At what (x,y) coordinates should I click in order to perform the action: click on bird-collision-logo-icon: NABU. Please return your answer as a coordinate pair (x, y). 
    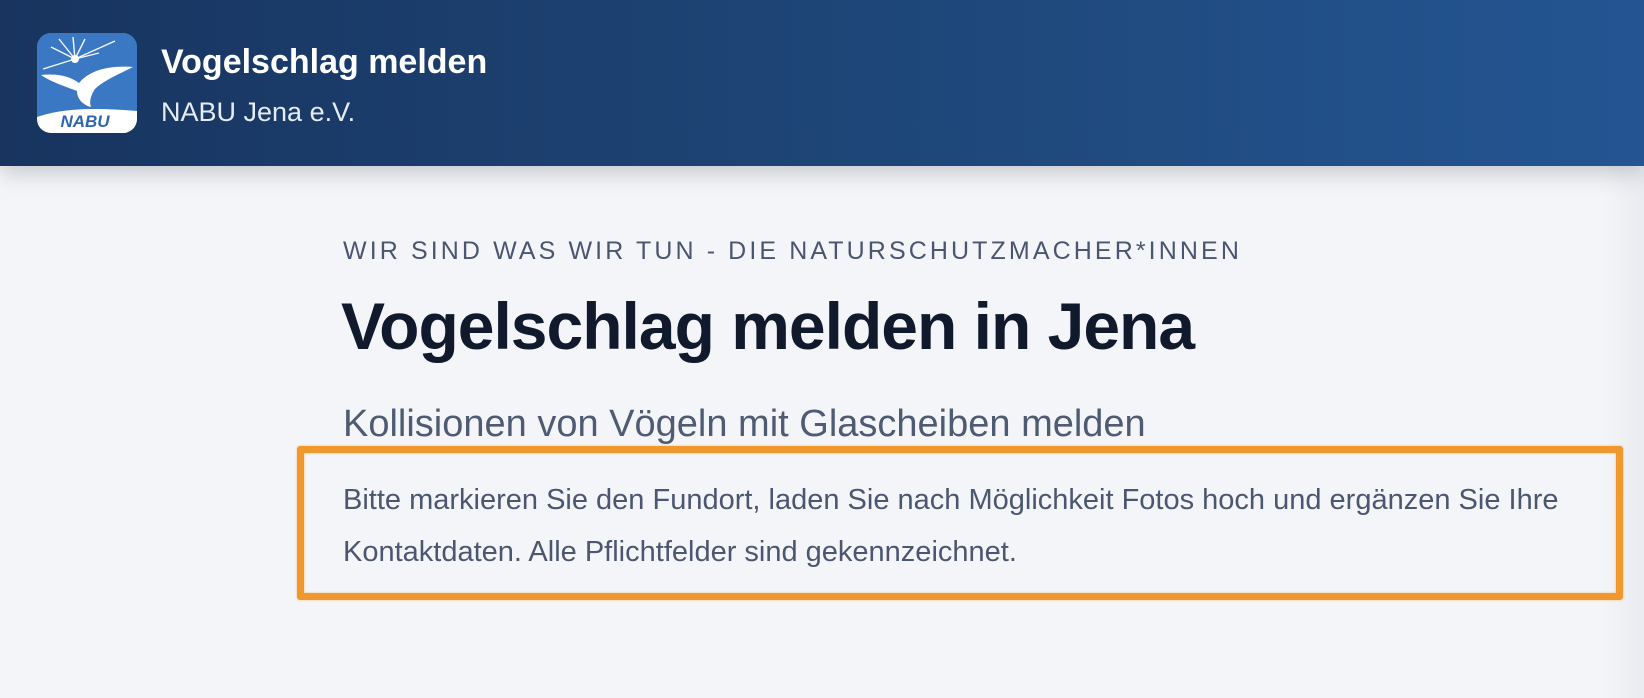
    Looking at the image, I should click on (87, 83).